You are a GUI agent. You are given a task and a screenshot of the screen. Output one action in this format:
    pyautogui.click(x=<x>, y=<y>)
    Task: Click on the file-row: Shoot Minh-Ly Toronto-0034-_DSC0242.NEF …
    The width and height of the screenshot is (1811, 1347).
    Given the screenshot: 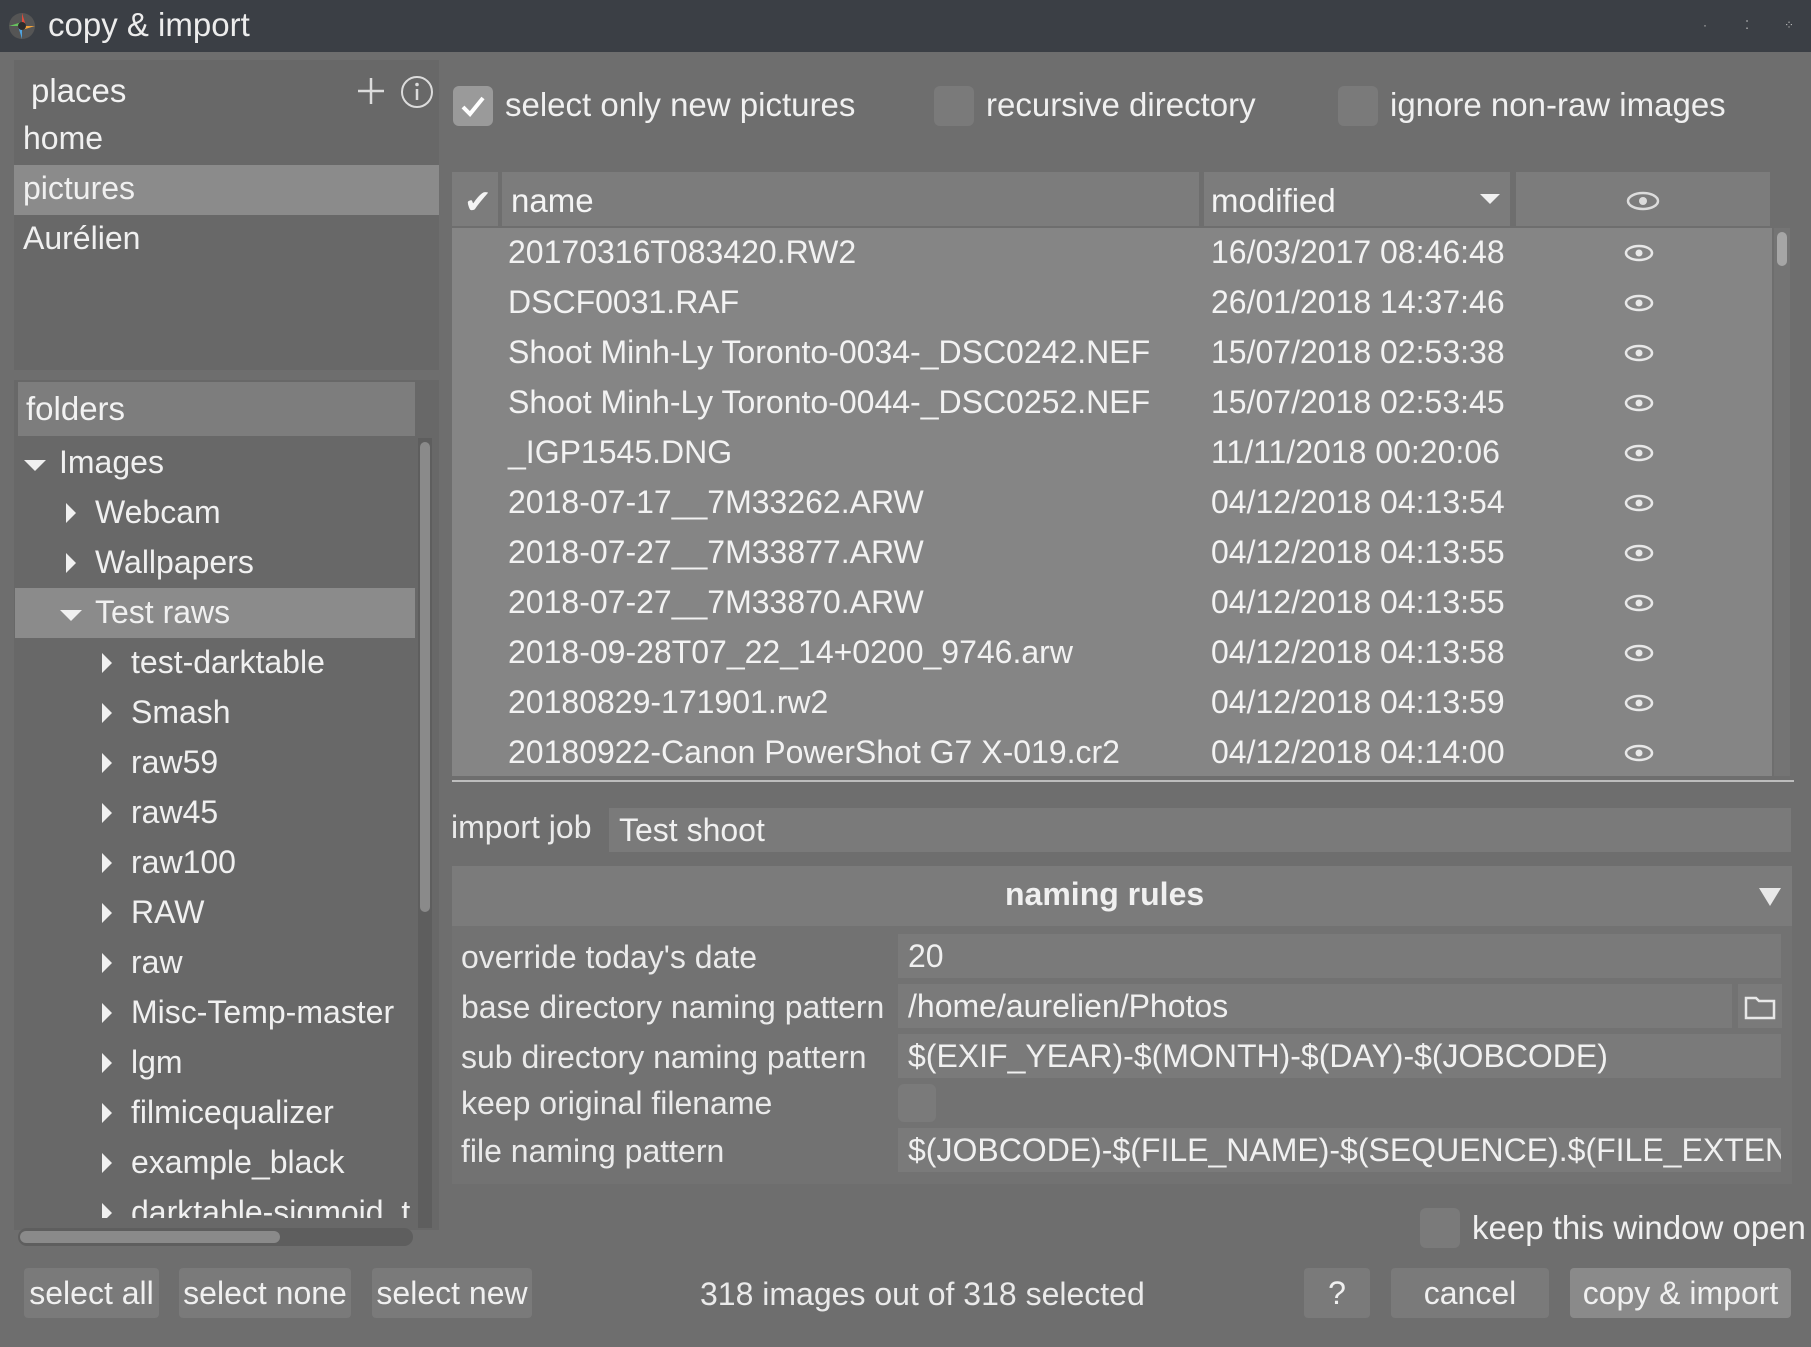 What is the action you would take?
    pyautogui.click(x=1112, y=353)
    